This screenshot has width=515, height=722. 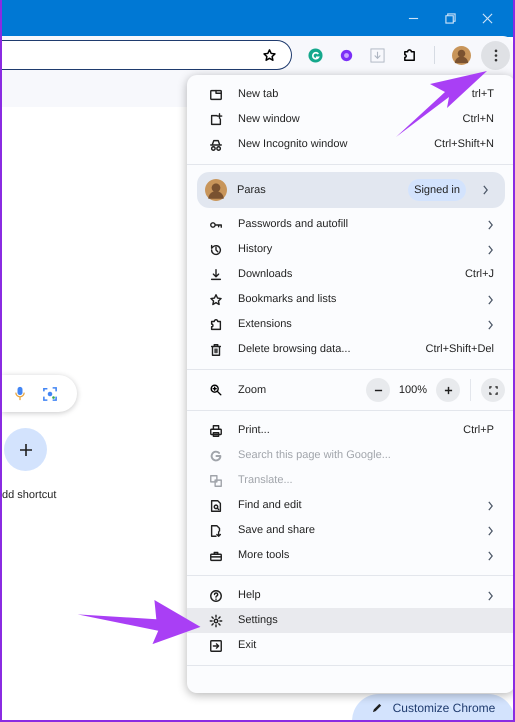 I want to click on fullscreen-icon, so click(x=493, y=390).